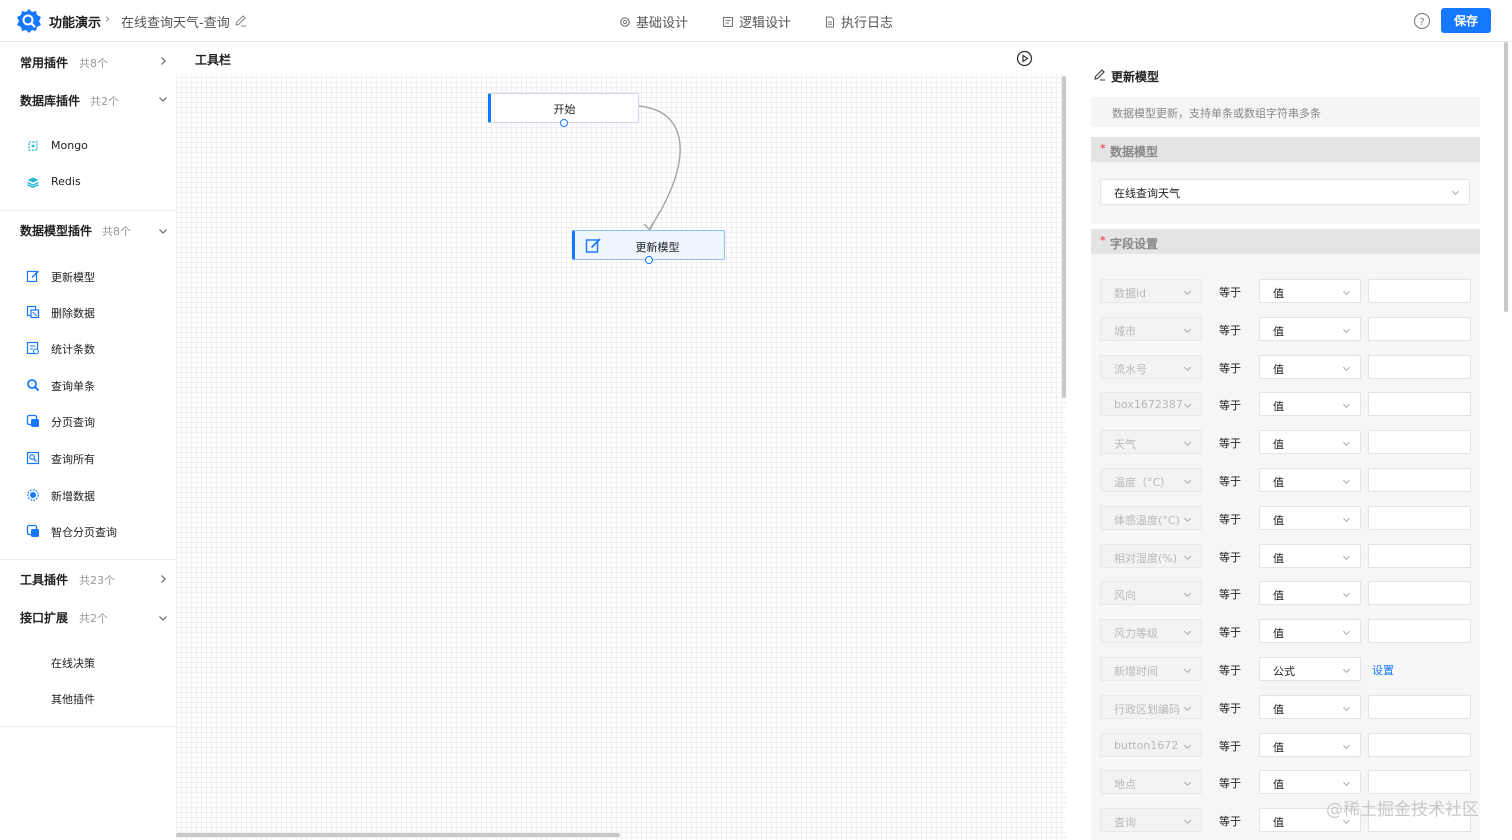 The height and width of the screenshot is (840, 1512). What do you see at coordinates (104, 101) in the screenshot?
I see `group-count: 共2个` at bounding box center [104, 101].